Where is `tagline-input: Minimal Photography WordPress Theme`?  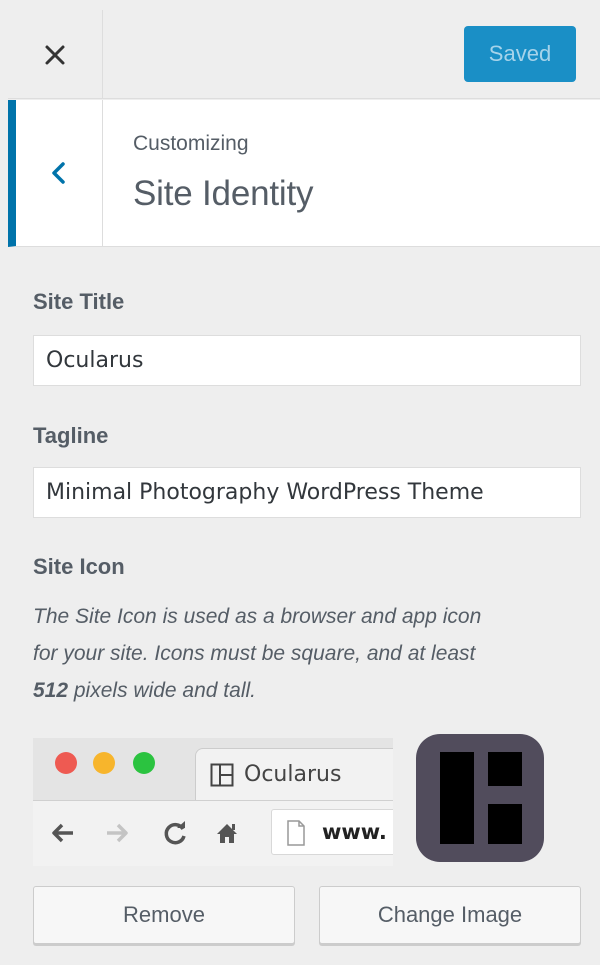 tagline-input: Minimal Photography WordPress Theme is located at coordinates (307, 492).